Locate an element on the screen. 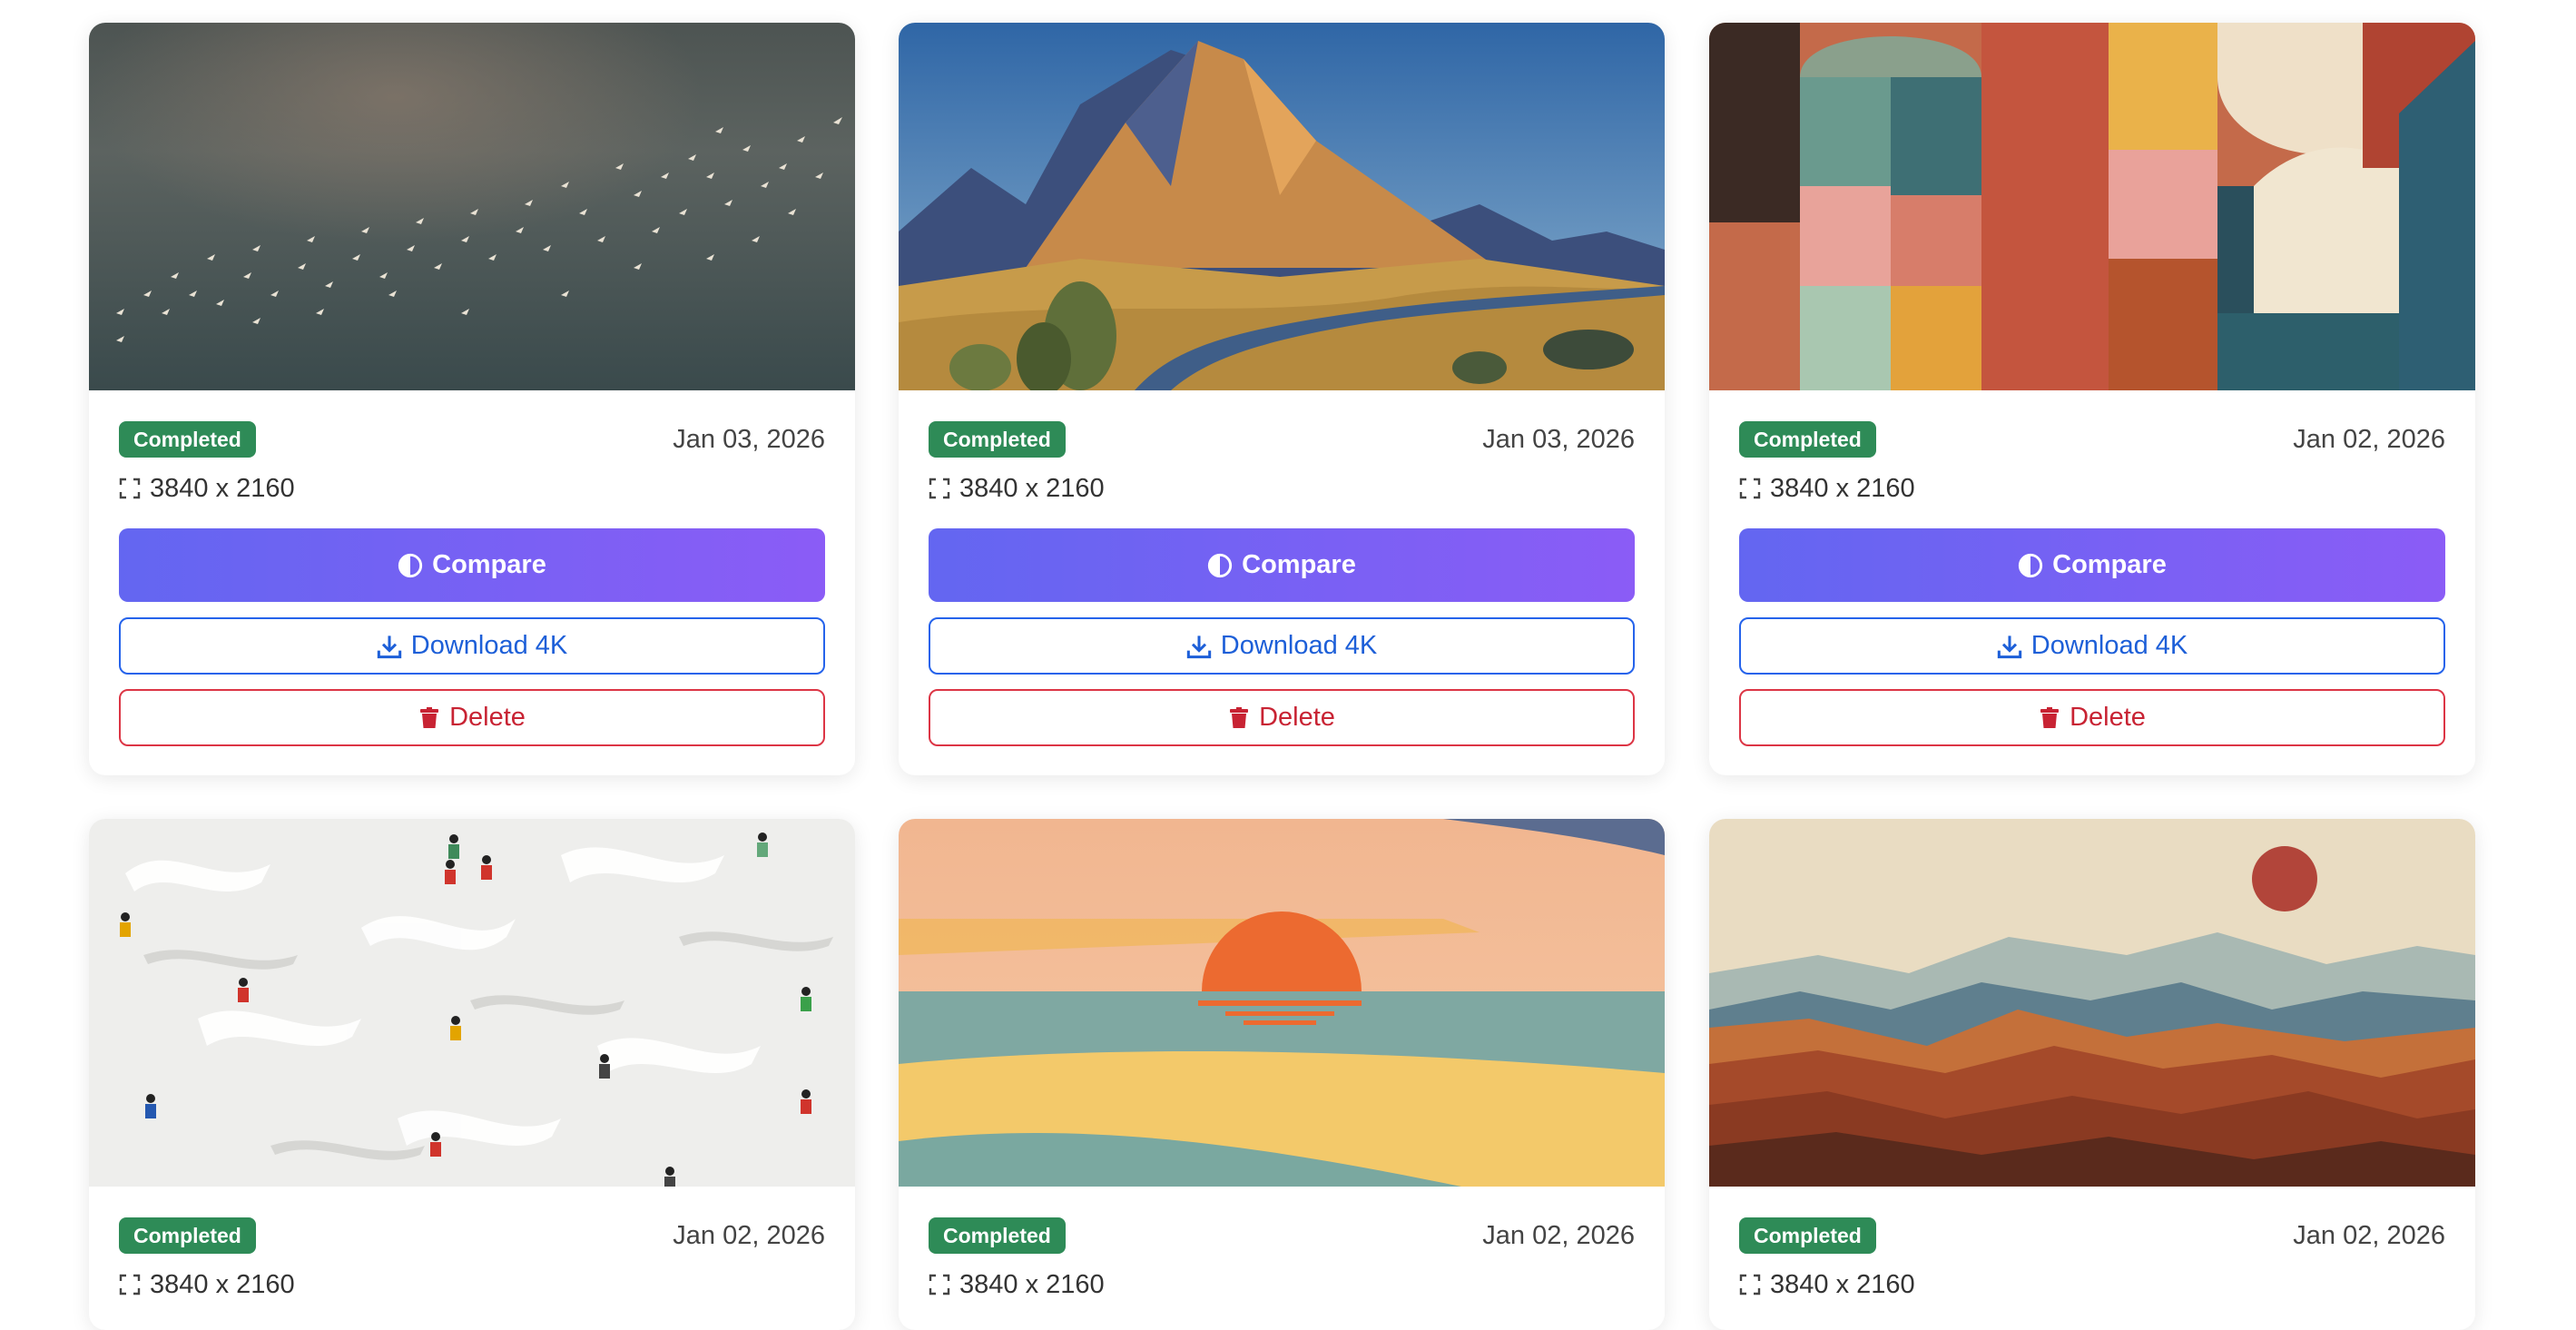  thumbnail-skiers is located at coordinates (472, 1003).